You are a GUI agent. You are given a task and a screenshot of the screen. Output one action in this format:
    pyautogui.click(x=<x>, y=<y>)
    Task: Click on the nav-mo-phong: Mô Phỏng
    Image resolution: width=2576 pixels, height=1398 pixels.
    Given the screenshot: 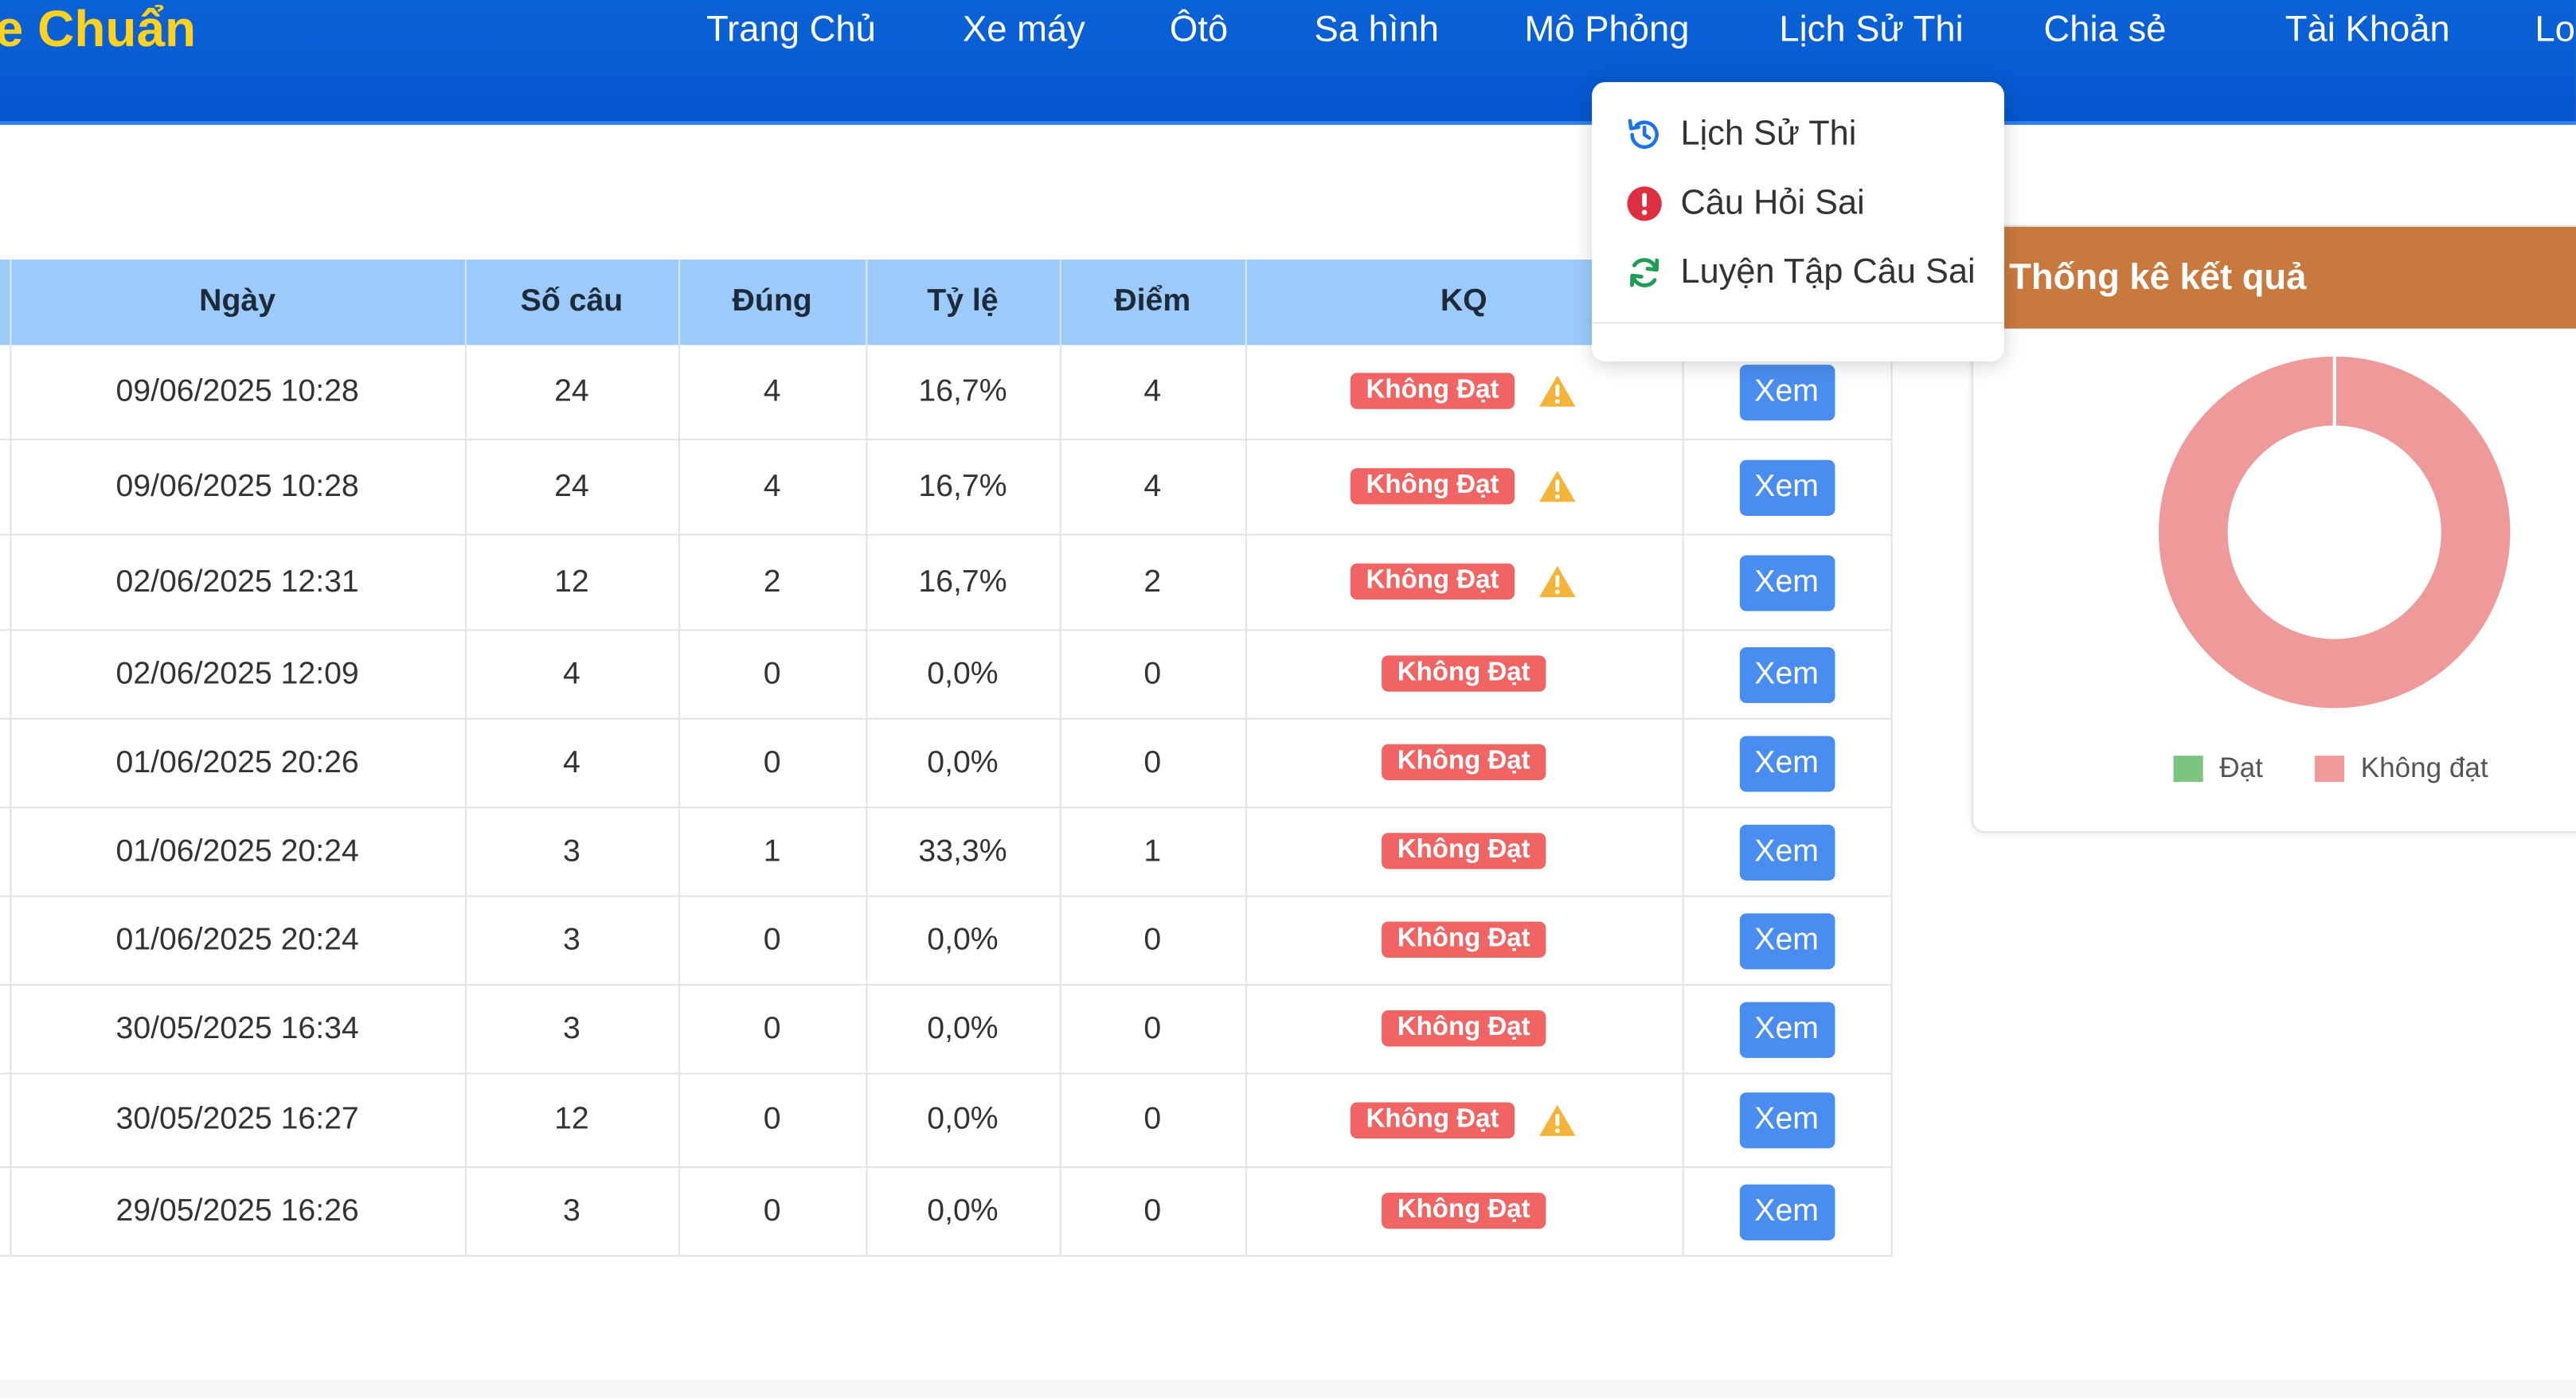 What is the action you would take?
    pyautogui.click(x=1608, y=29)
    